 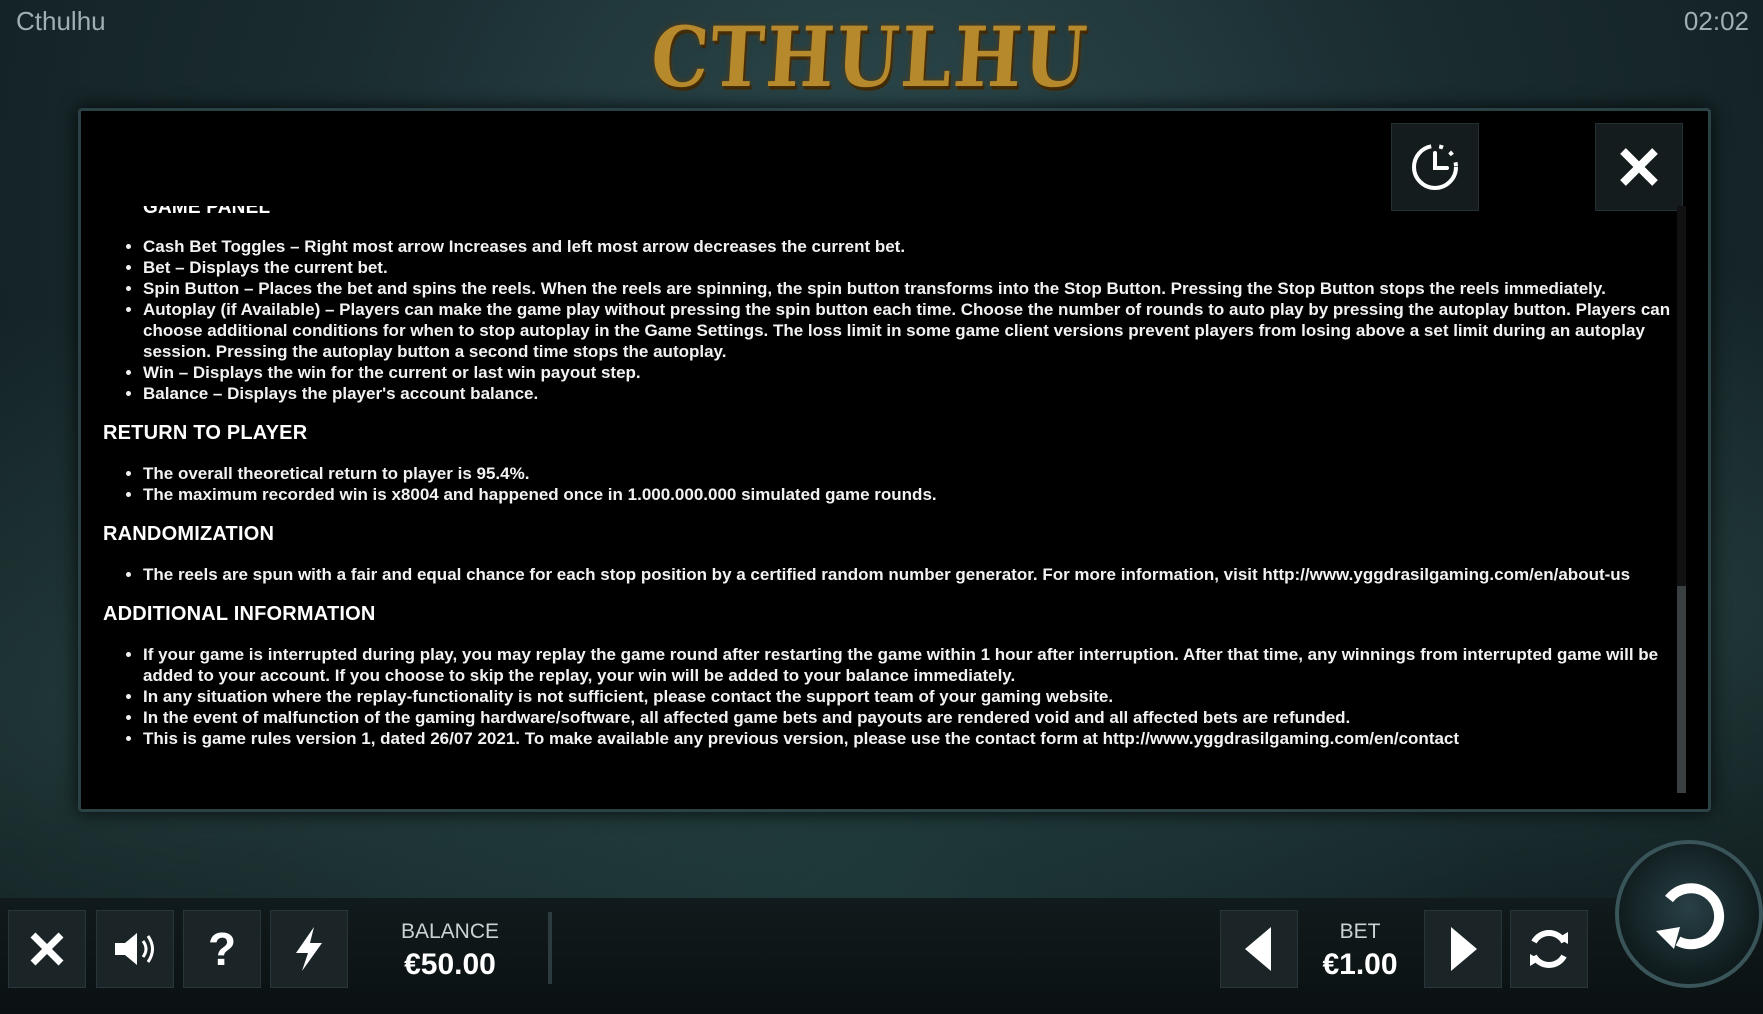 I want to click on autoplay-button, so click(x=1549, y=949).